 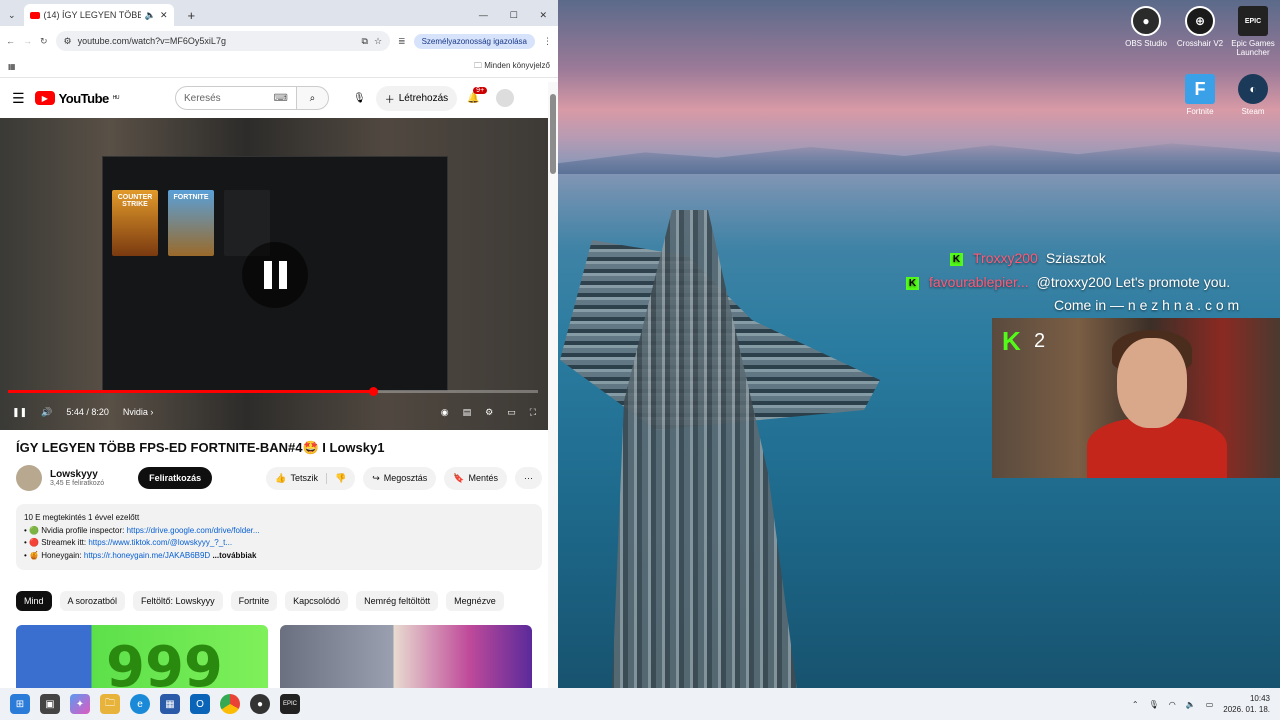 I want to click on speaker-icon: 🔈, so click(x=1191, y=704).